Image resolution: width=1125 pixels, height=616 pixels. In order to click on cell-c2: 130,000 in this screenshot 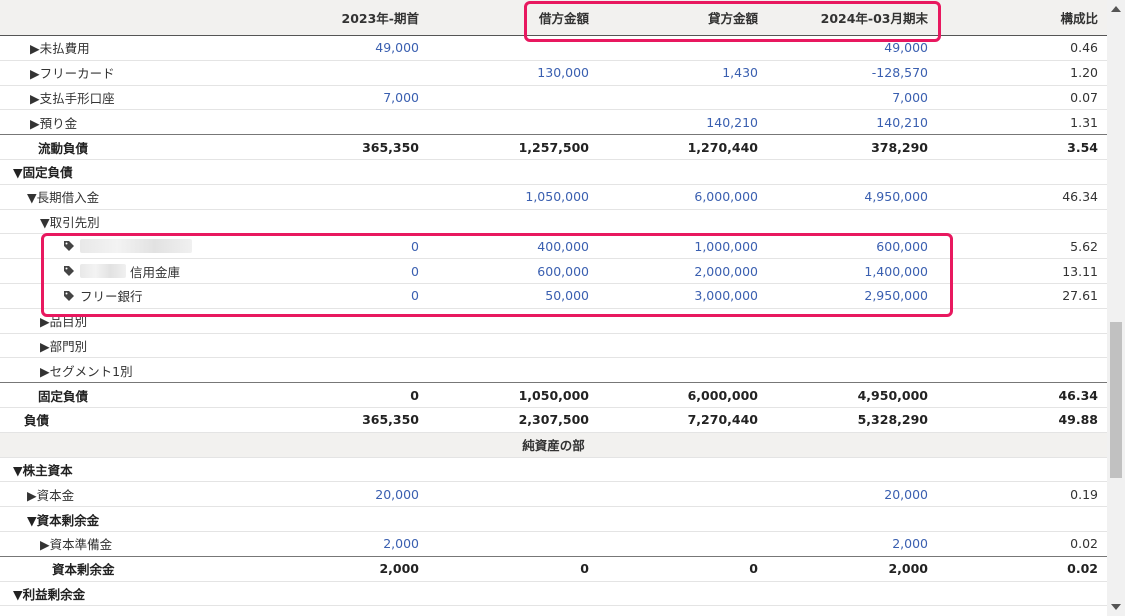, I will do `click(563, 73)`.